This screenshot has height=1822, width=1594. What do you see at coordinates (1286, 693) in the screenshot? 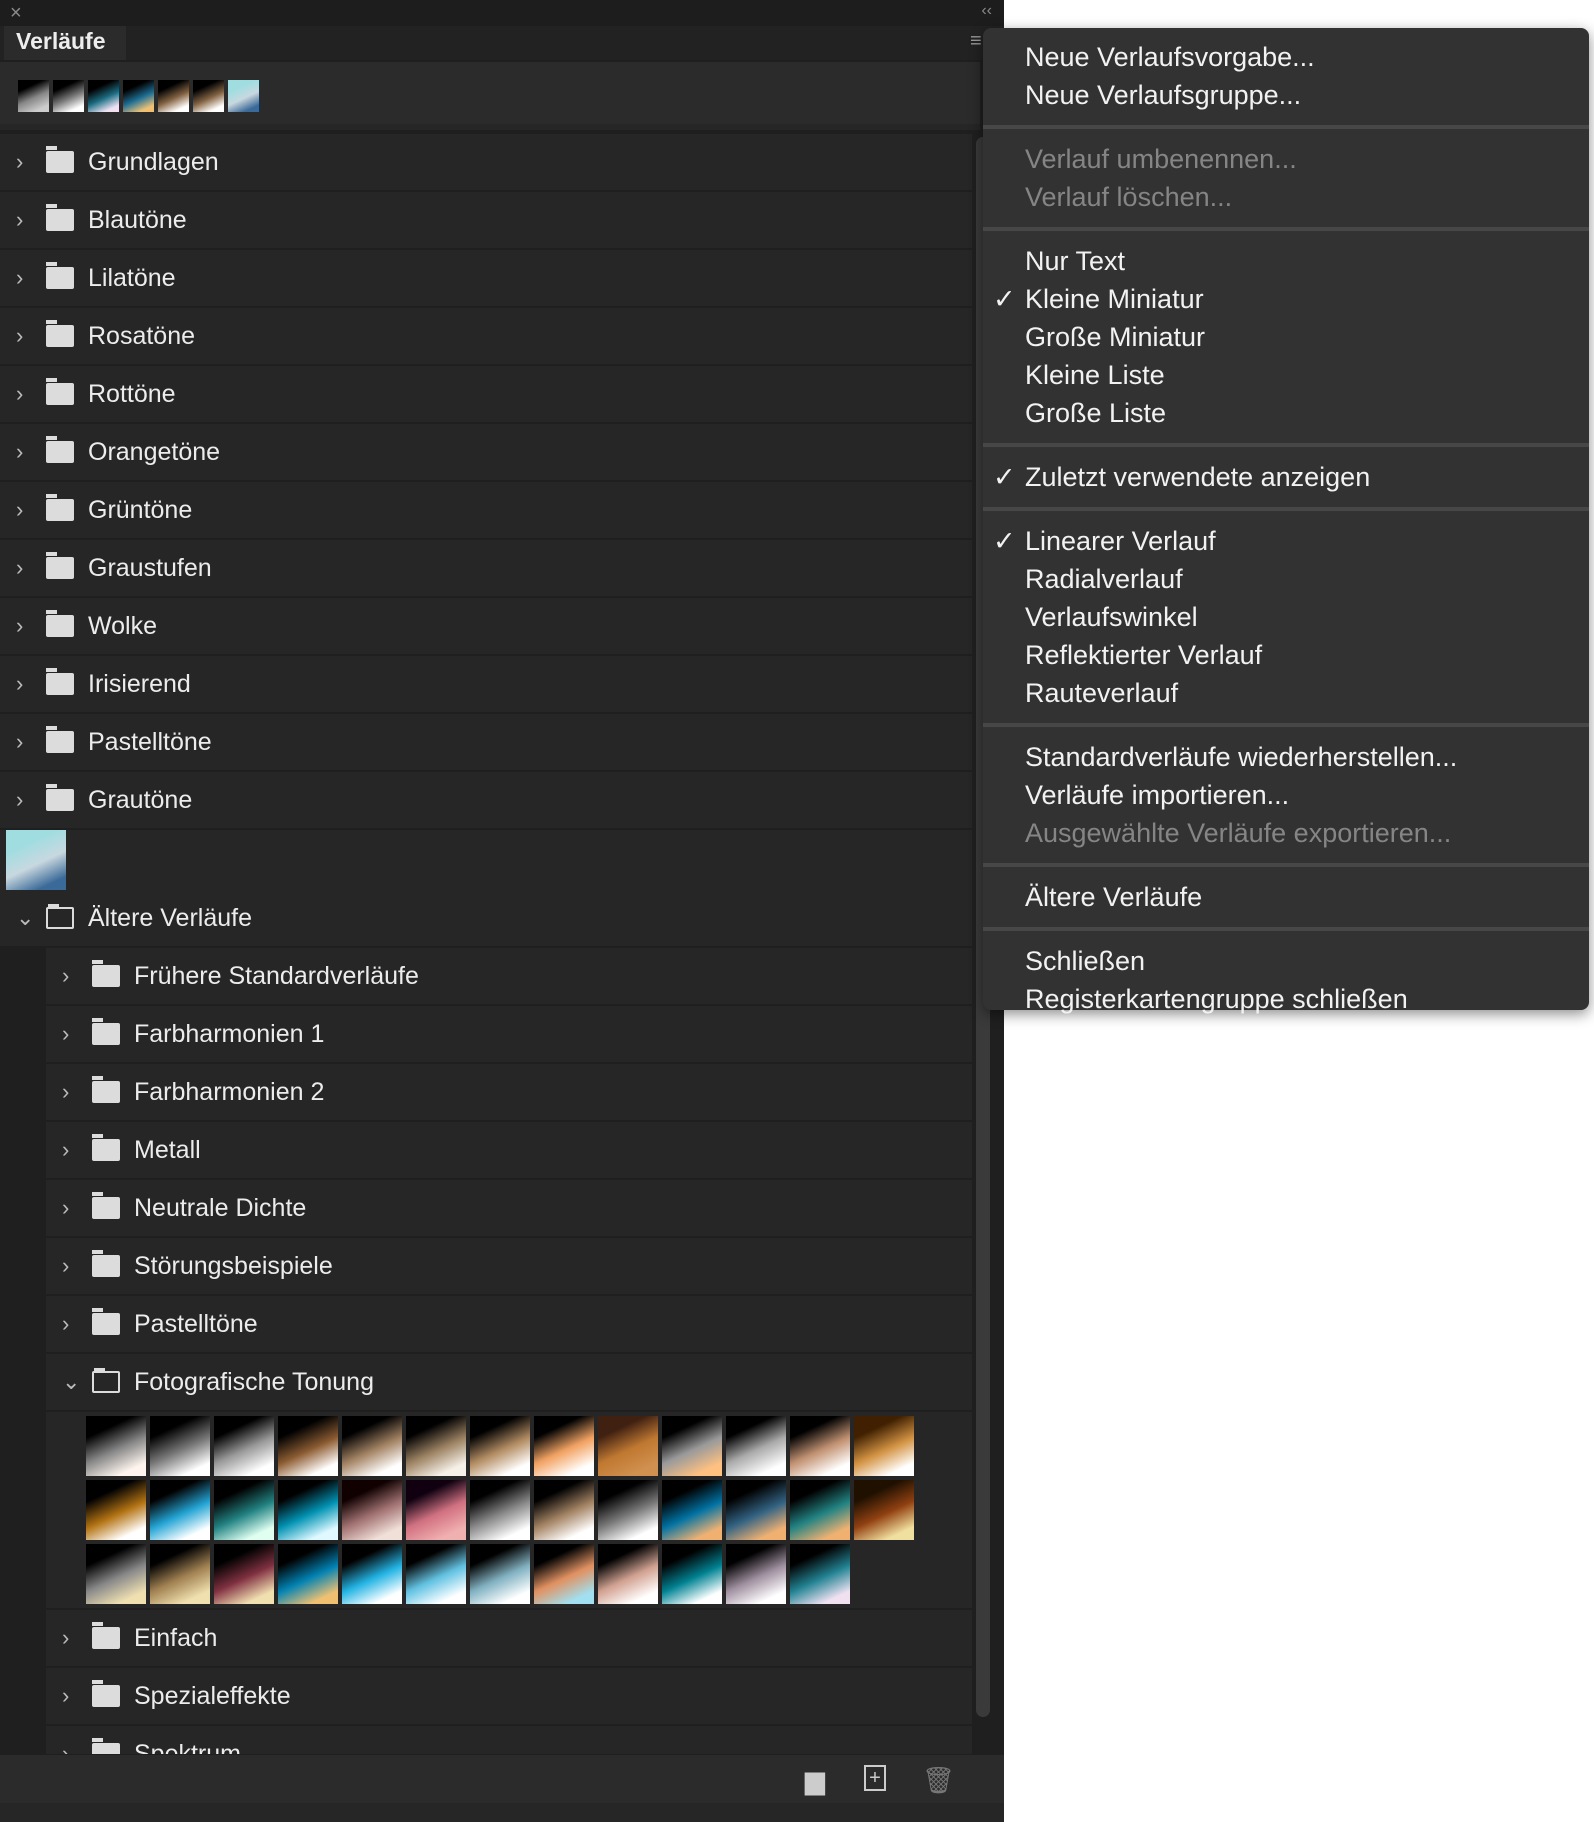
I see `menu-item: Rauteverlauf` at bounding box center [1286, 693].